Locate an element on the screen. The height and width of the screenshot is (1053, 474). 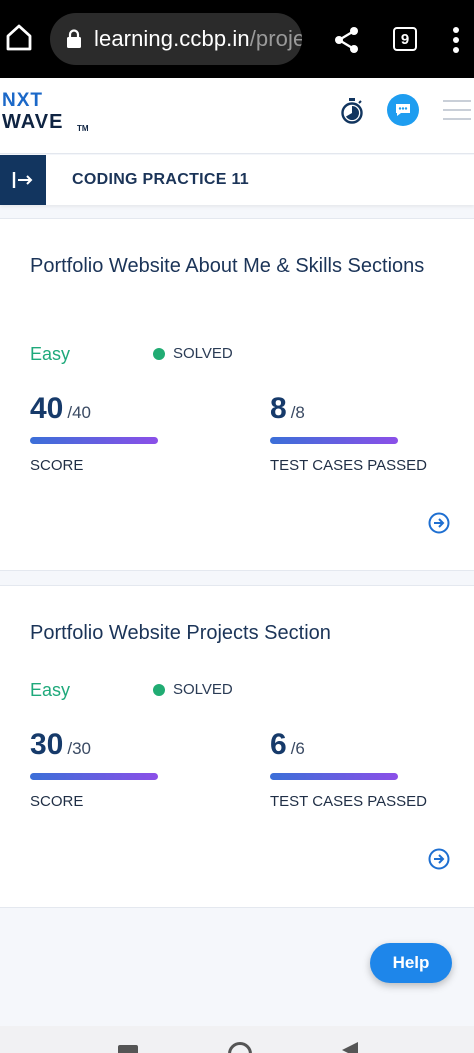
back-nav-icon is located at coordinates (350, 1047).